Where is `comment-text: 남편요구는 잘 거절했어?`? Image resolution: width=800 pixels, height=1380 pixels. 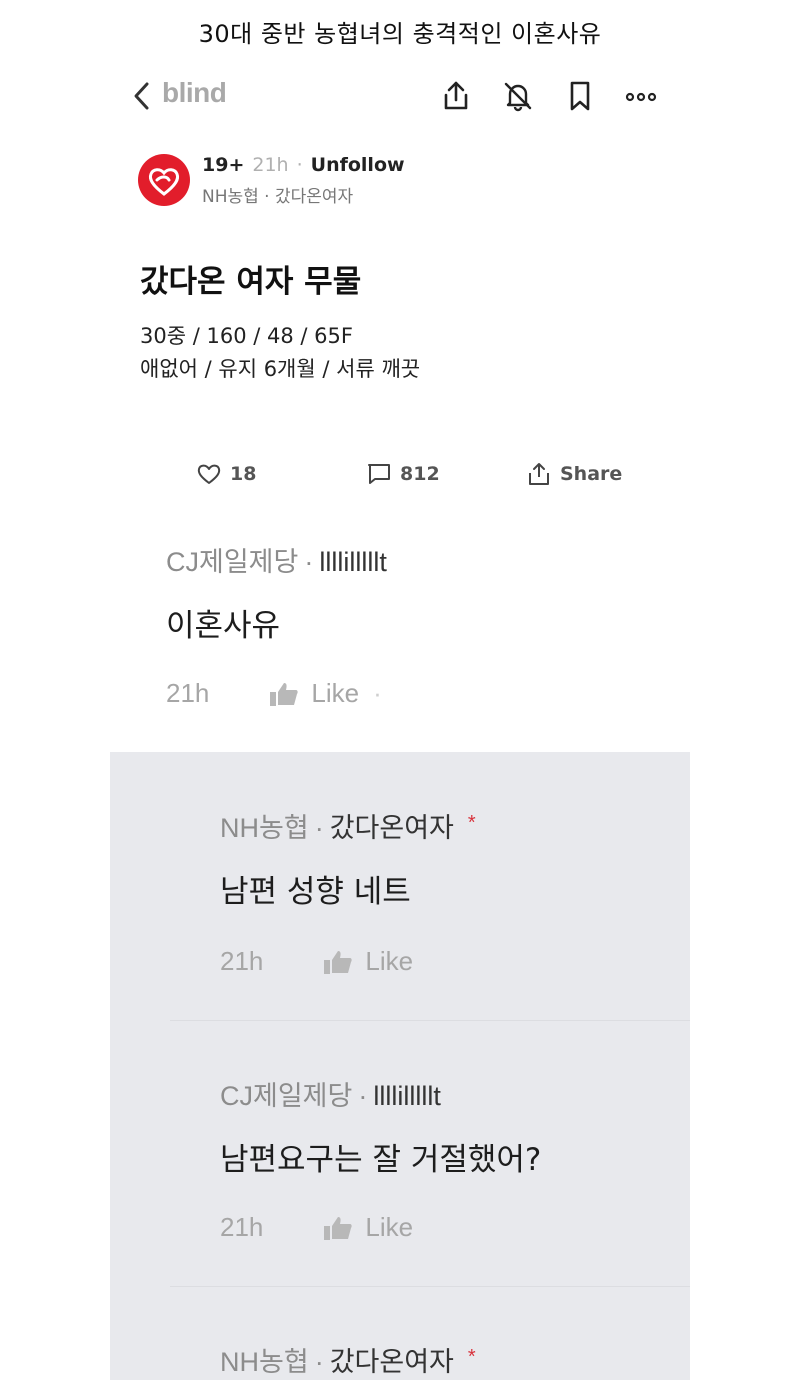 comment-text: 남편요구는 잘 거절했어? is located at coordinates (381, 1160).